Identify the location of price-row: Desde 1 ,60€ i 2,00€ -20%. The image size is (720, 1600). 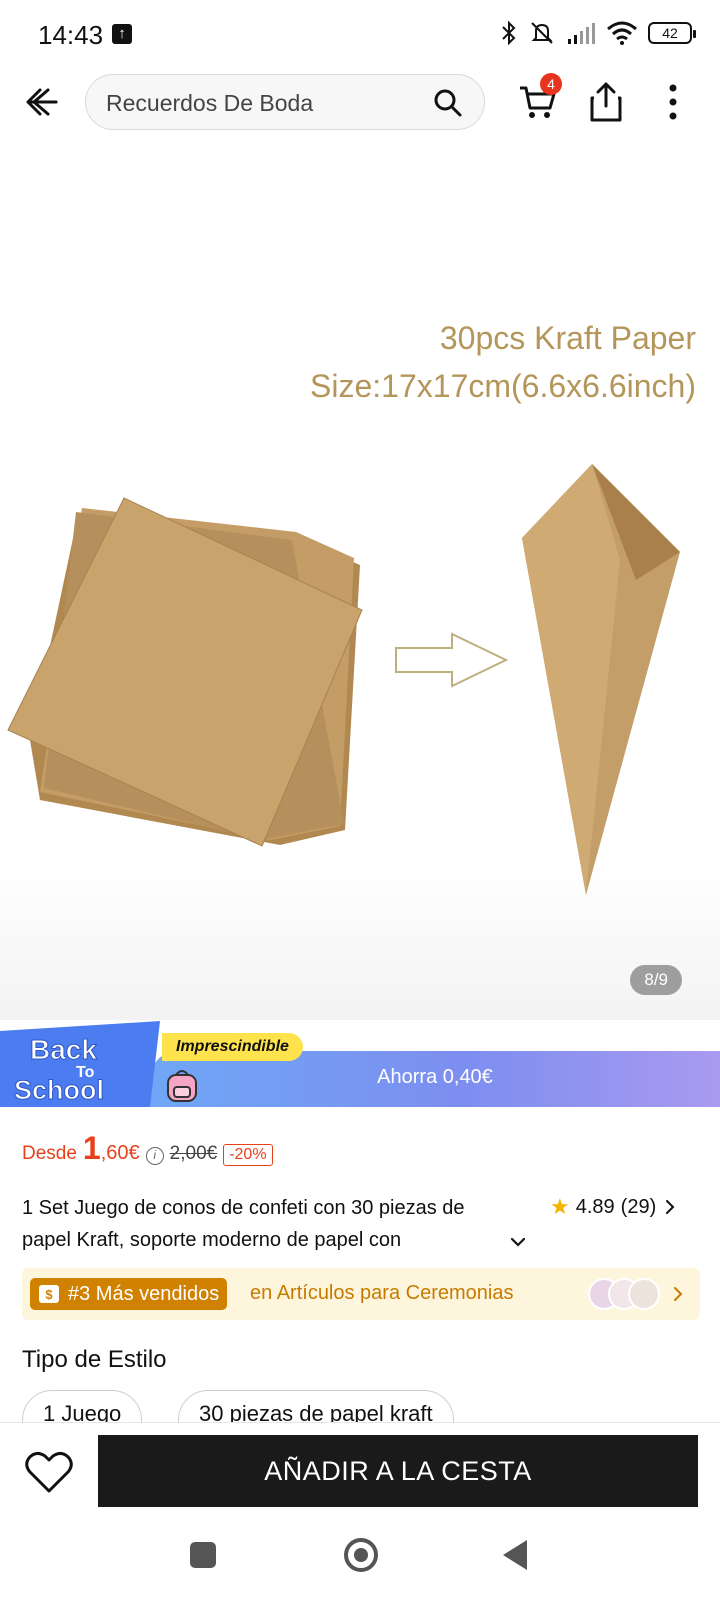
(147, 1148).